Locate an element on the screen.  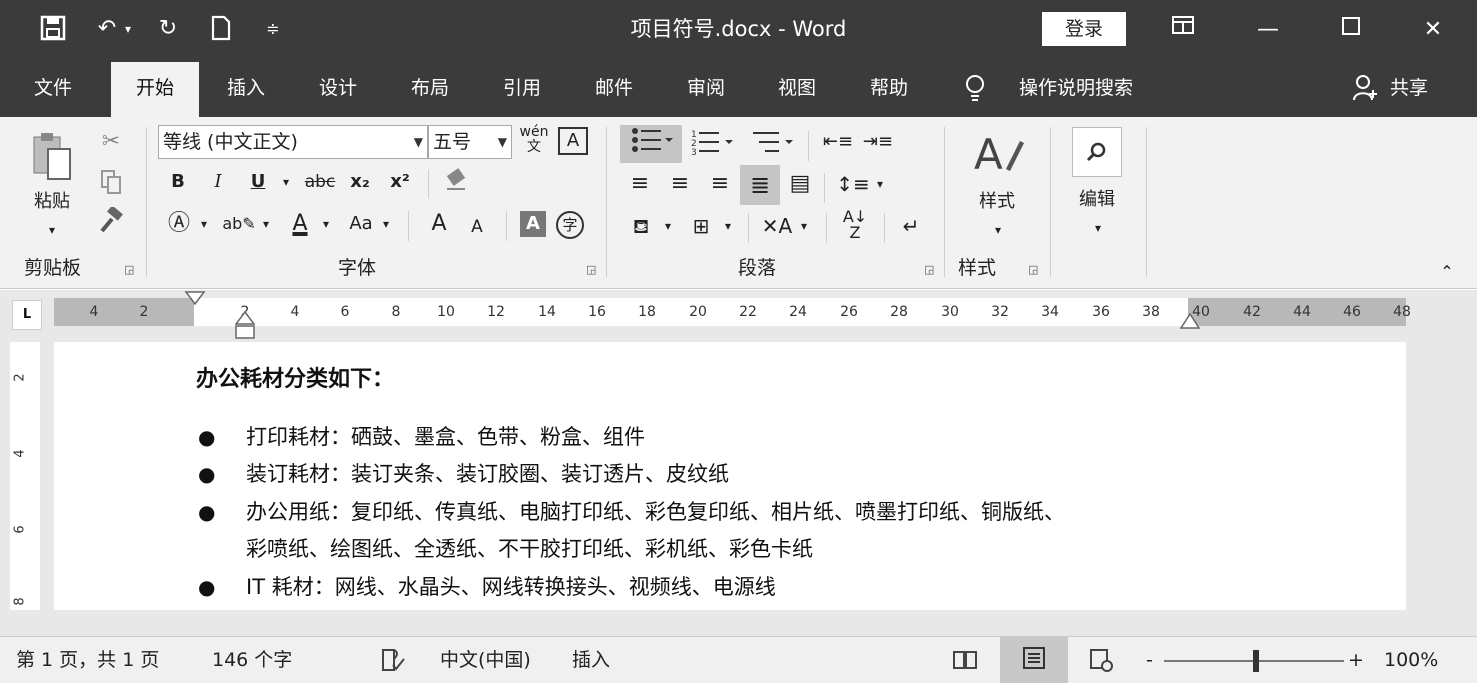
cut-icon: ✂ is located at coordinates (111, 142).